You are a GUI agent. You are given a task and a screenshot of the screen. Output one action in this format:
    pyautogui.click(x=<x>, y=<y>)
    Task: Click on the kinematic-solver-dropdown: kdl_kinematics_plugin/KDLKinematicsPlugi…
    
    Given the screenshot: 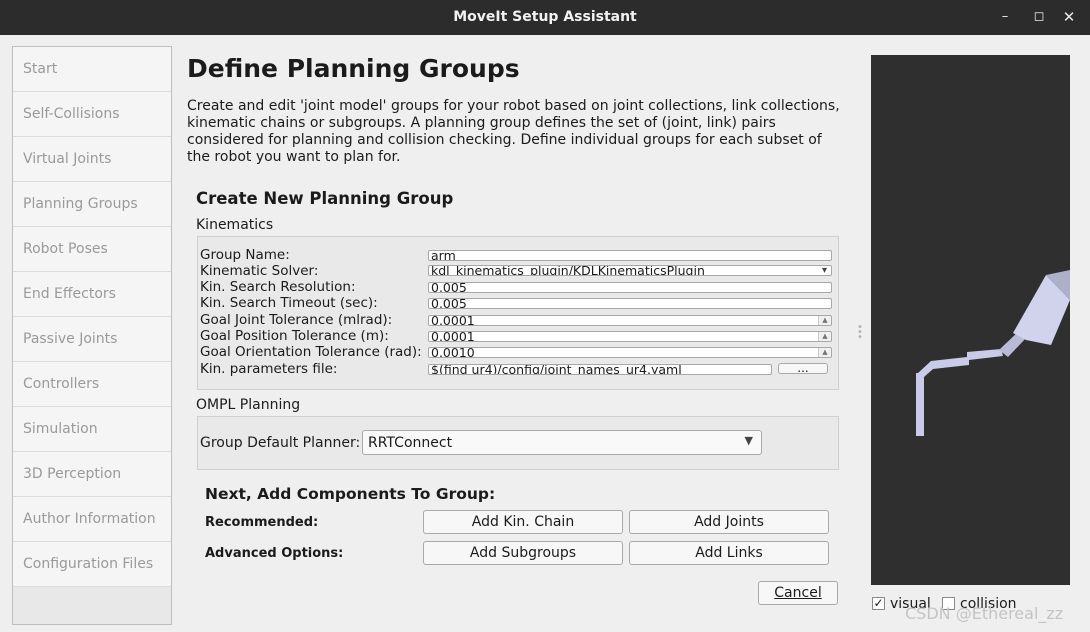 What is the action you would take?
    pyautogui.click(x=630, y=270)
    